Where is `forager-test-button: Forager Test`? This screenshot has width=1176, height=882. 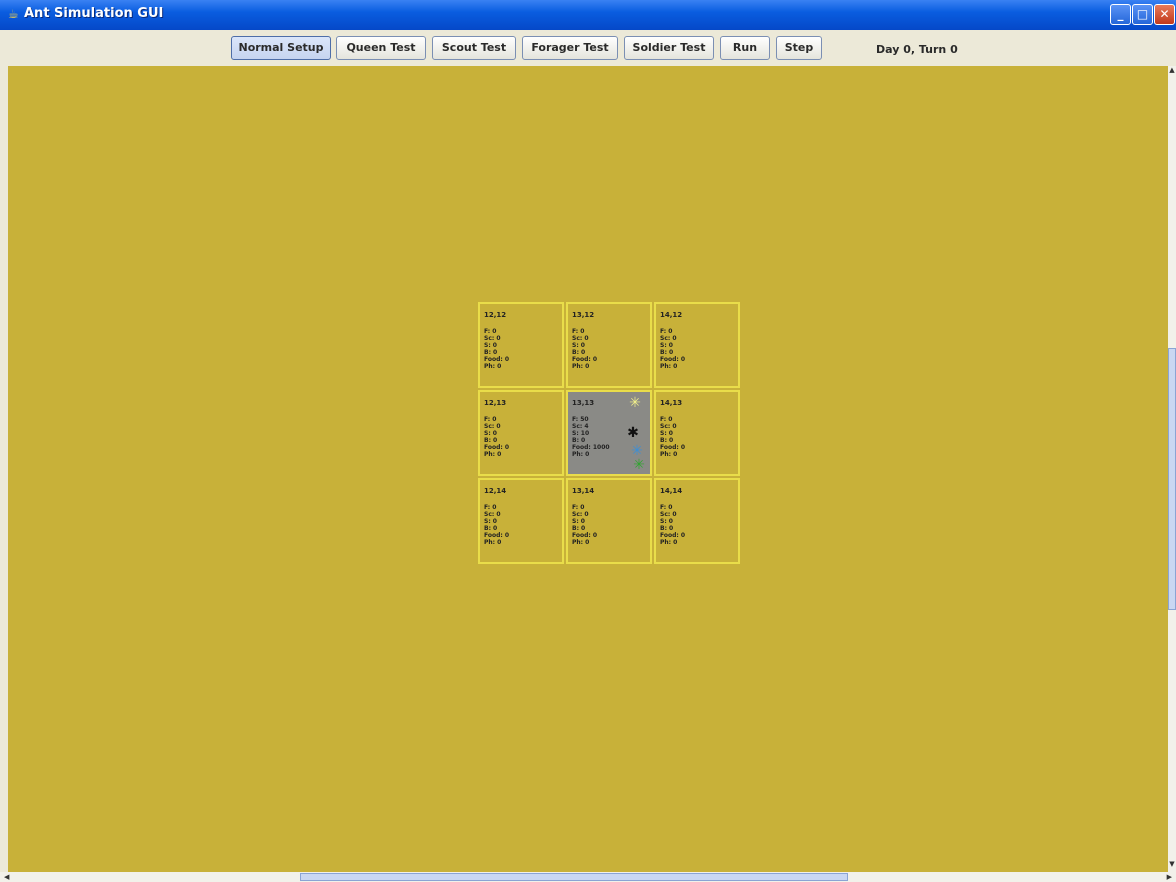 forager-test-button: Forager Test is located at coordinates (570, 48).